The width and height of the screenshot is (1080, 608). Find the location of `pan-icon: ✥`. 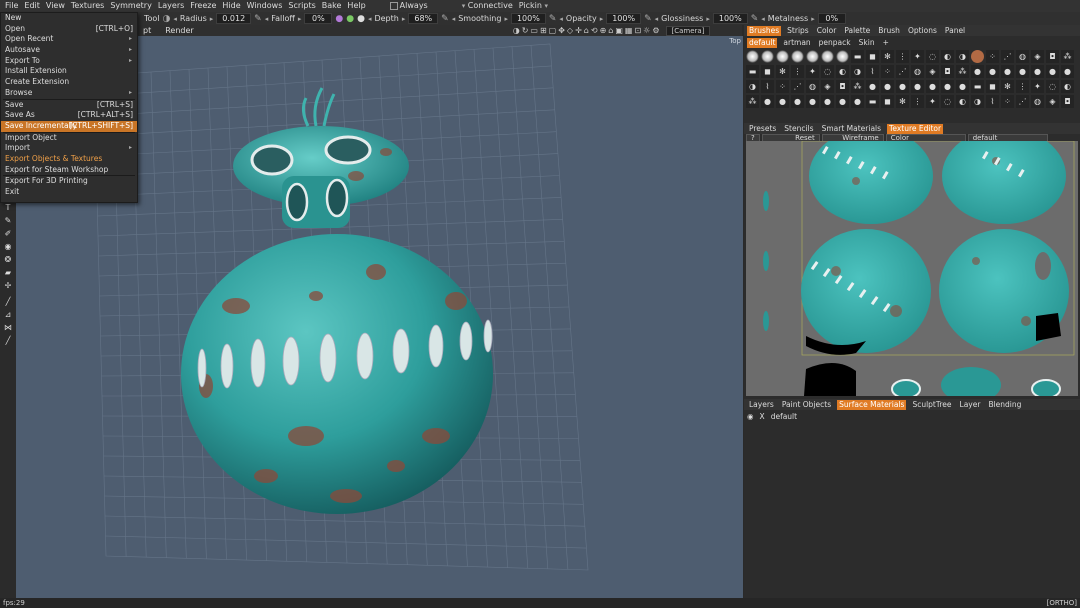

pan-icon: ✥ is located at coordinates (561, 31).